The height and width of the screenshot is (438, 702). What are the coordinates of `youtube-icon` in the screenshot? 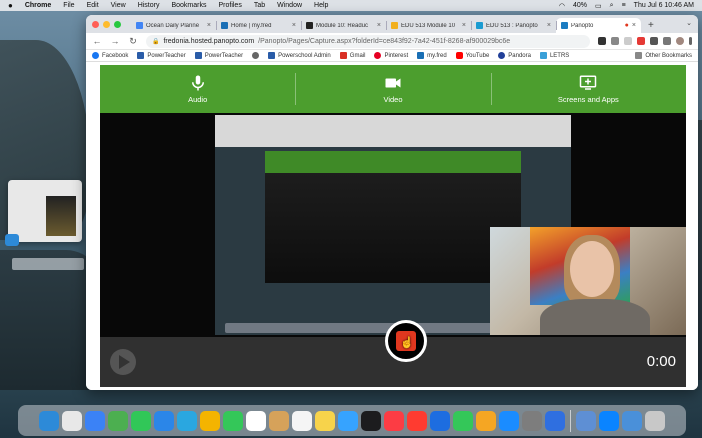 It's located at (459, 55).